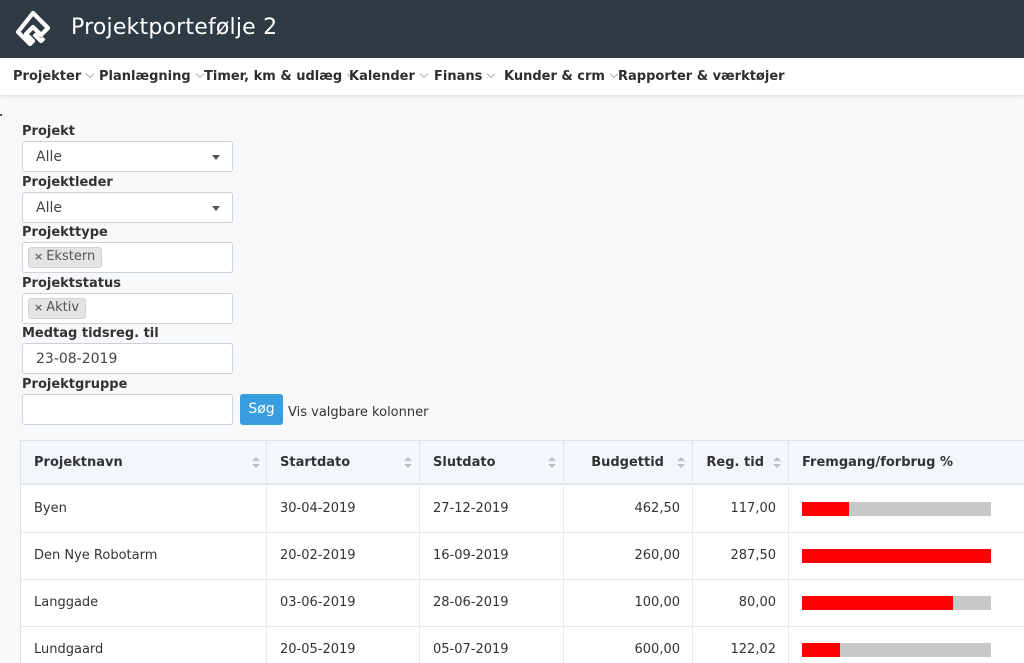 The image size is (1024, 663). What do you see at coordinates (382, 76) in the screenshot?
I see `nav-label: Kalender` at bounding box center [382, 76].